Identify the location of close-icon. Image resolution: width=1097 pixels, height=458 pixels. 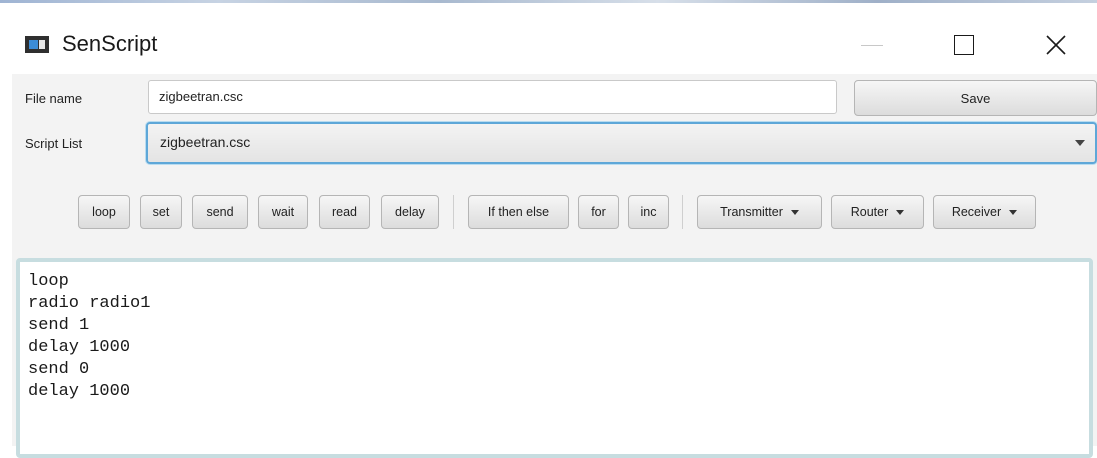
(1056, 45).